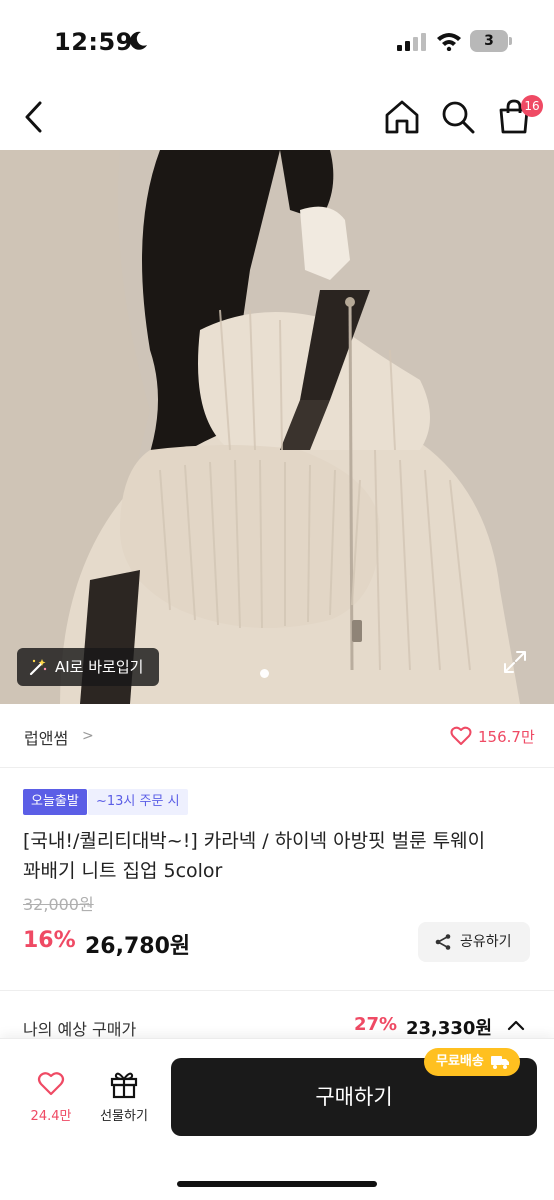 The image size is (554, 1200). What do you see at coordinates (516, 1025) in the screenshot?
I see `chevron-up-icon` at bounding box center [516, 1025].